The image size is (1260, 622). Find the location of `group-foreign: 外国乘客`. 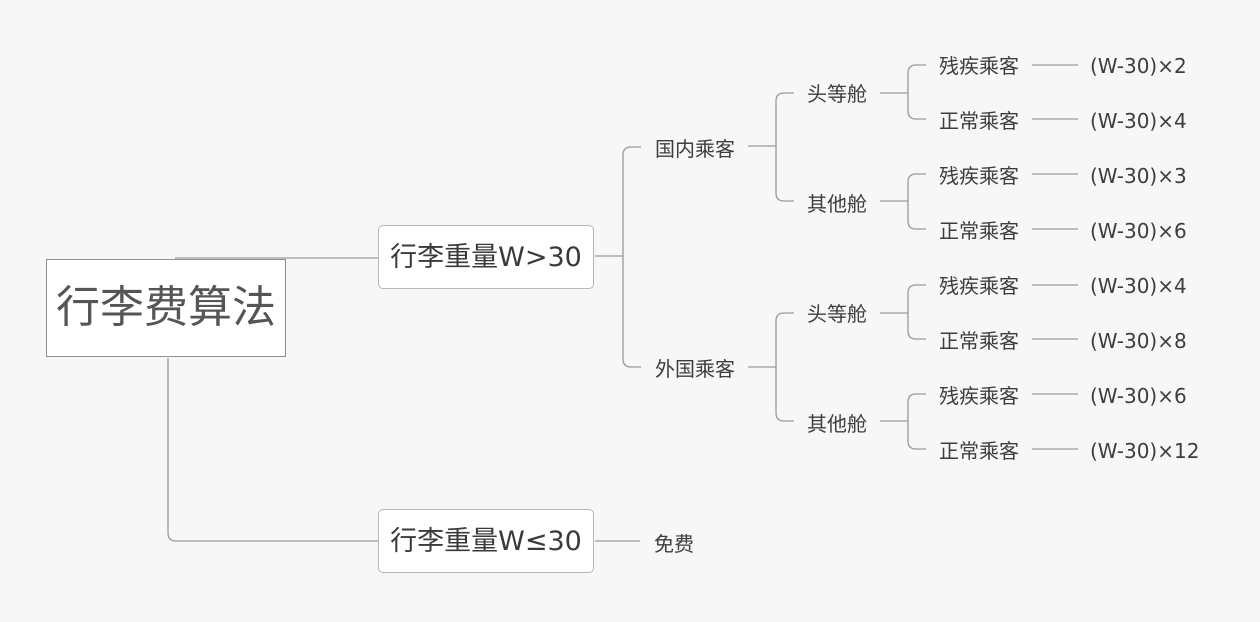

group-foreign: 外国乘客 is located at coordinates (695, 369).